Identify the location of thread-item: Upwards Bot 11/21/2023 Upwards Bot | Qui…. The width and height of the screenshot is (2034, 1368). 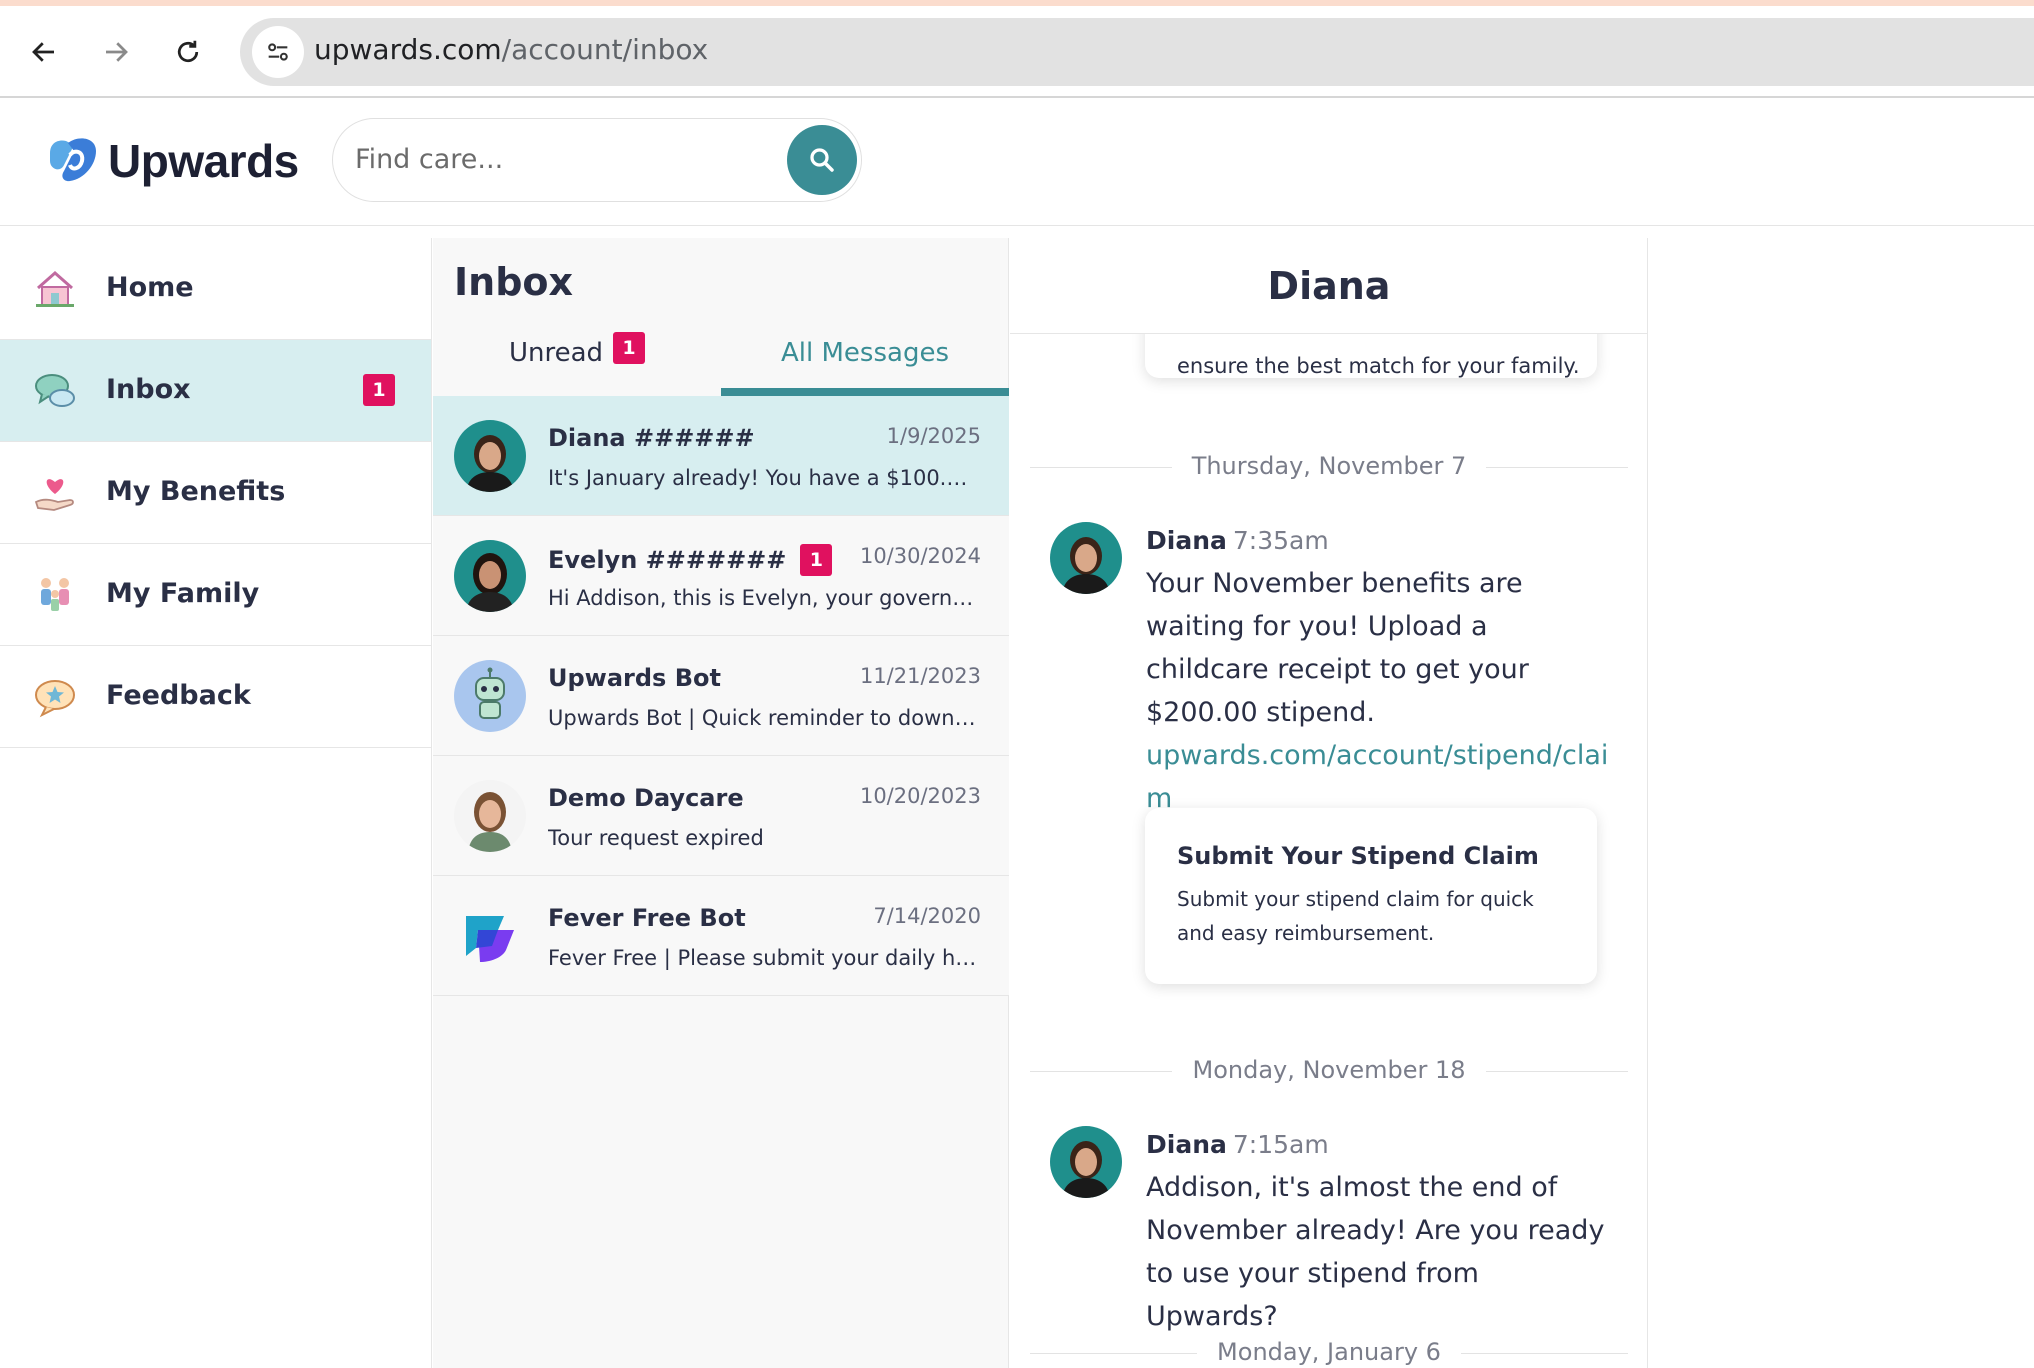
(721, 696).